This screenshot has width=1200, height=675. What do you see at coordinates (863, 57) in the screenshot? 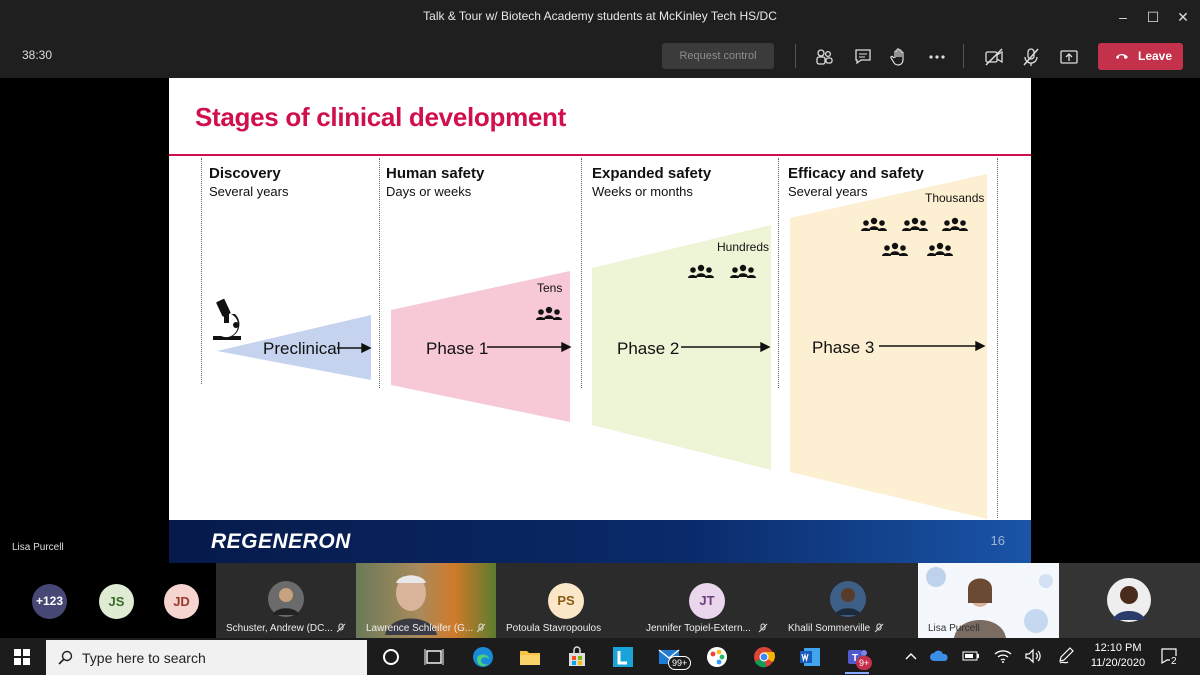
I see `chat-icon` at bounding box center [863, 57].